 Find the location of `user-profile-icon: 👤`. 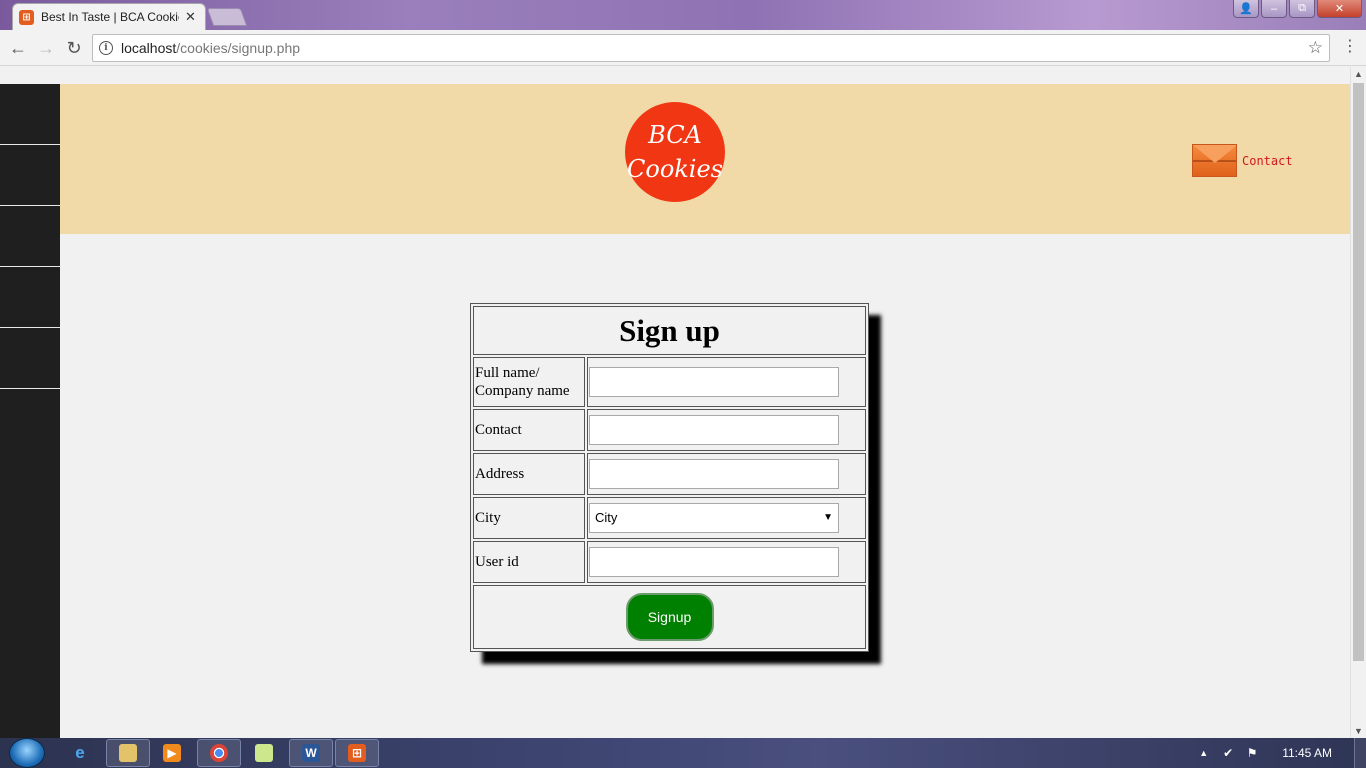

user-profile-icon: 👤 is located at coordinates (1246, 9).